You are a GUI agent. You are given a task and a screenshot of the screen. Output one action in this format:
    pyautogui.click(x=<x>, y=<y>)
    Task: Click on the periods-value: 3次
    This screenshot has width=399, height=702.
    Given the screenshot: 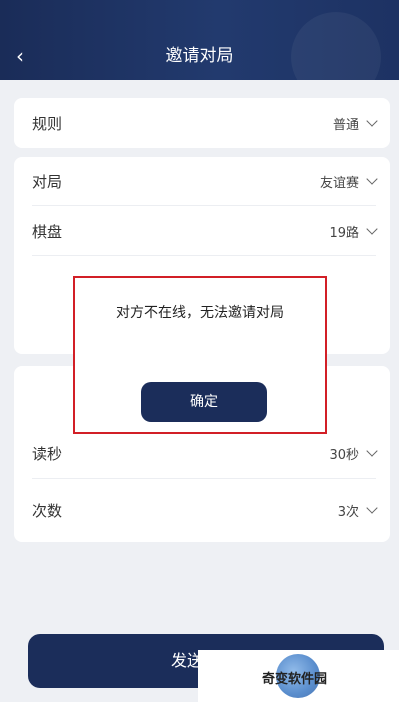 What is the action you would take?
    pyautogui.click(x=348, y=512)
    